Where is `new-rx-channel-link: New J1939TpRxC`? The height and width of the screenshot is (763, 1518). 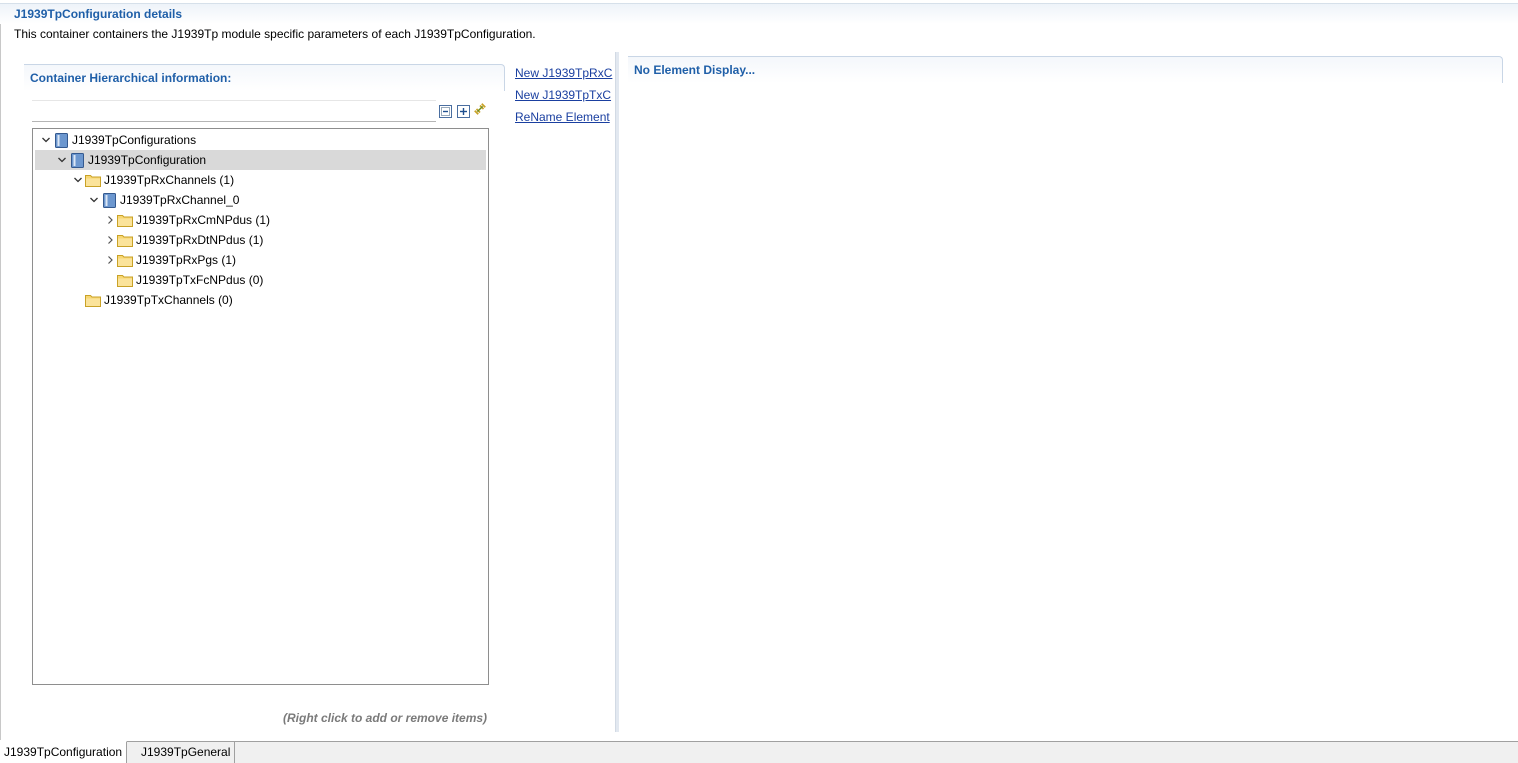
new-rx-channel-link: New J1939TpRxC is located at coordinates (565, 76).